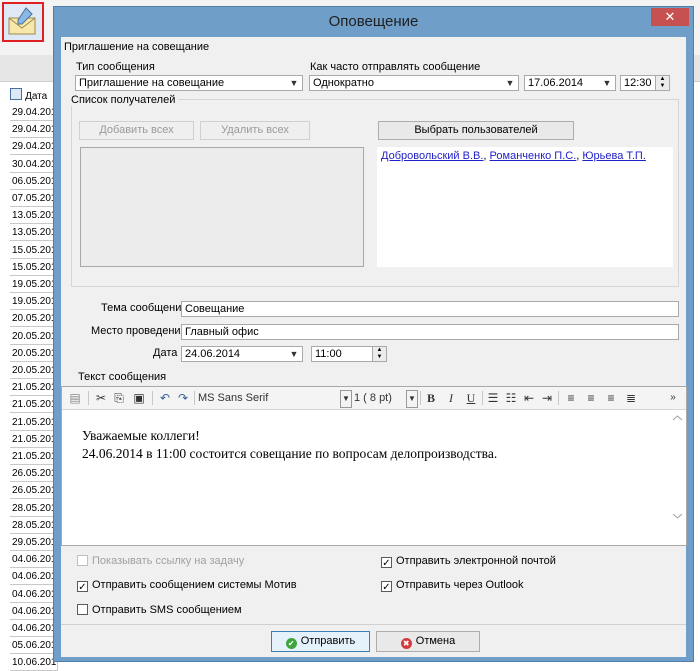 The width and height of the screenshot is (700, 671). Describe the element at coordinates (32, 96) in the screenshot. I see `date-column-header: Дата` at that location.